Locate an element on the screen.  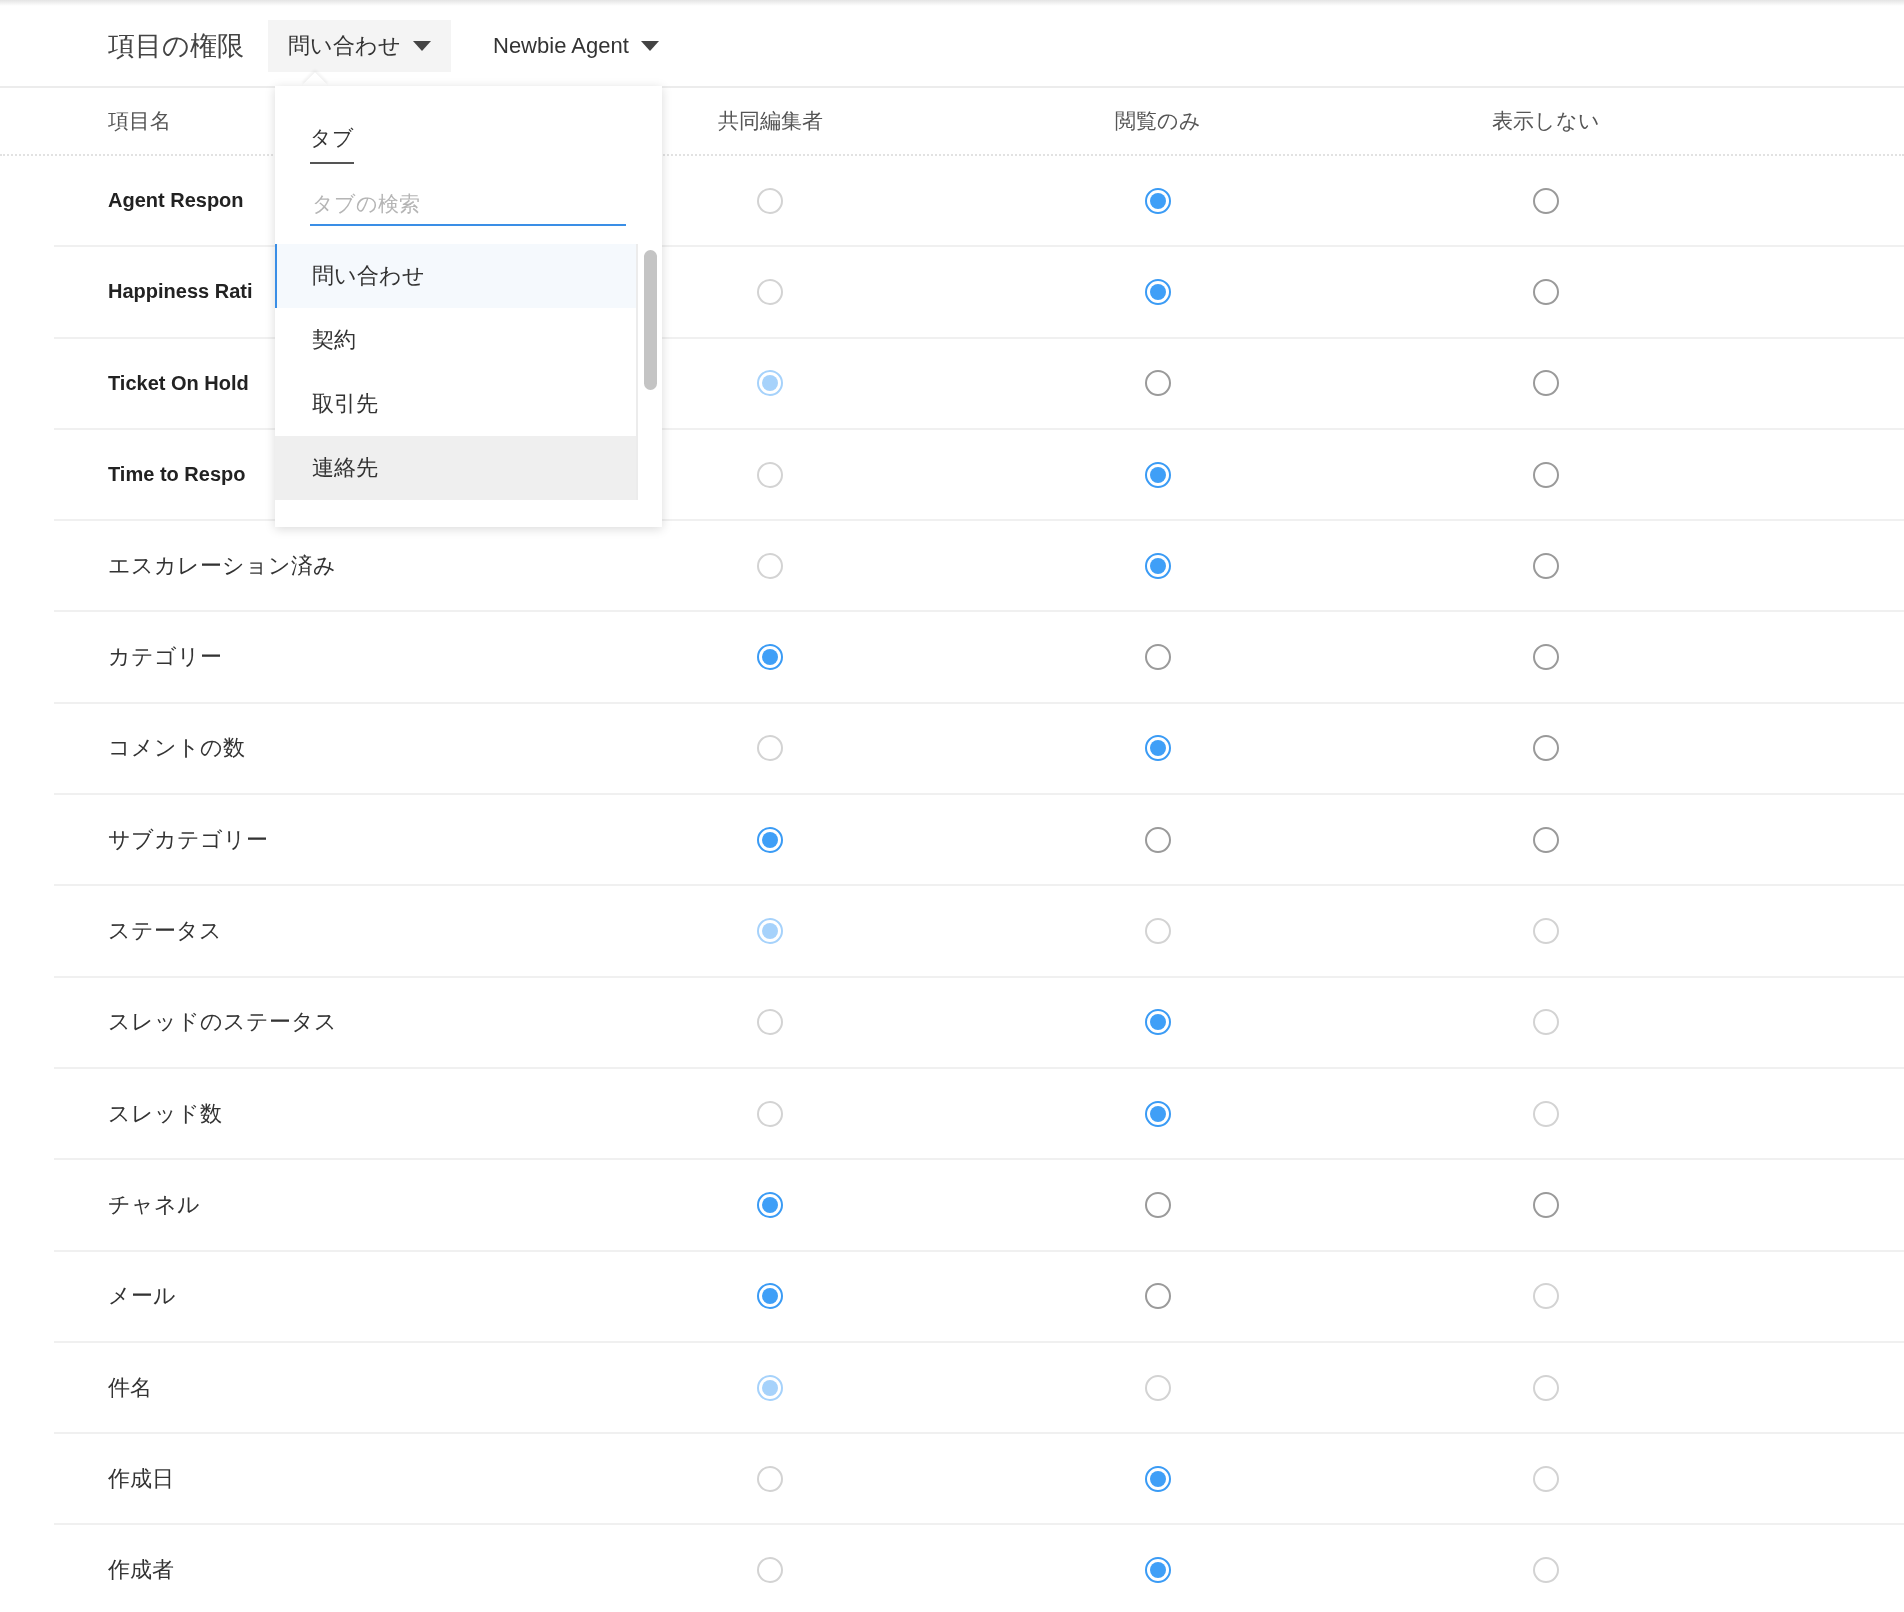
menu-item: 問い合わせ is located at coordinates (455, 276).